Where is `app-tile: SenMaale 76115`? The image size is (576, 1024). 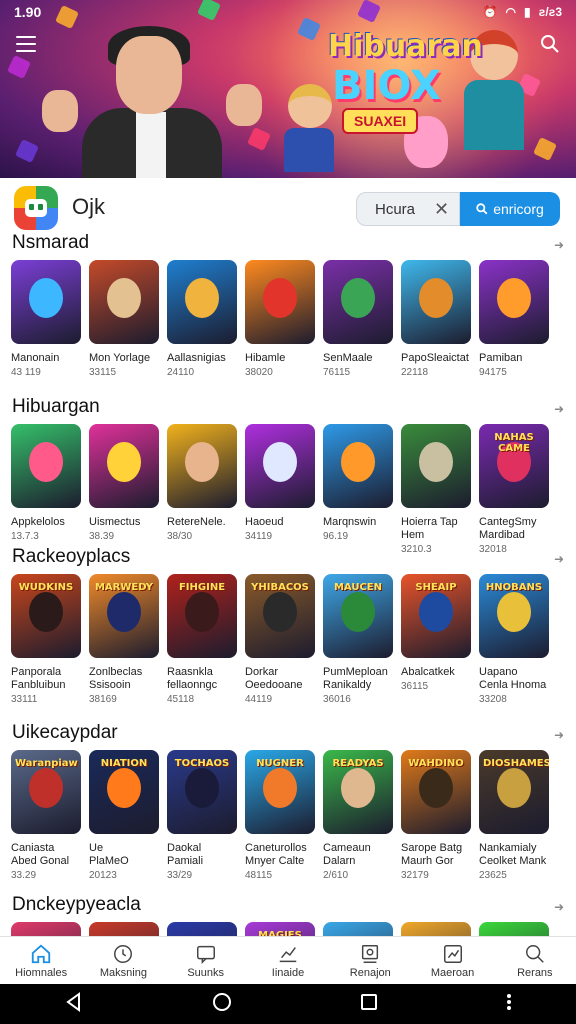 app-tile: SenMaale 76115 is located at coordinates (358, 319).